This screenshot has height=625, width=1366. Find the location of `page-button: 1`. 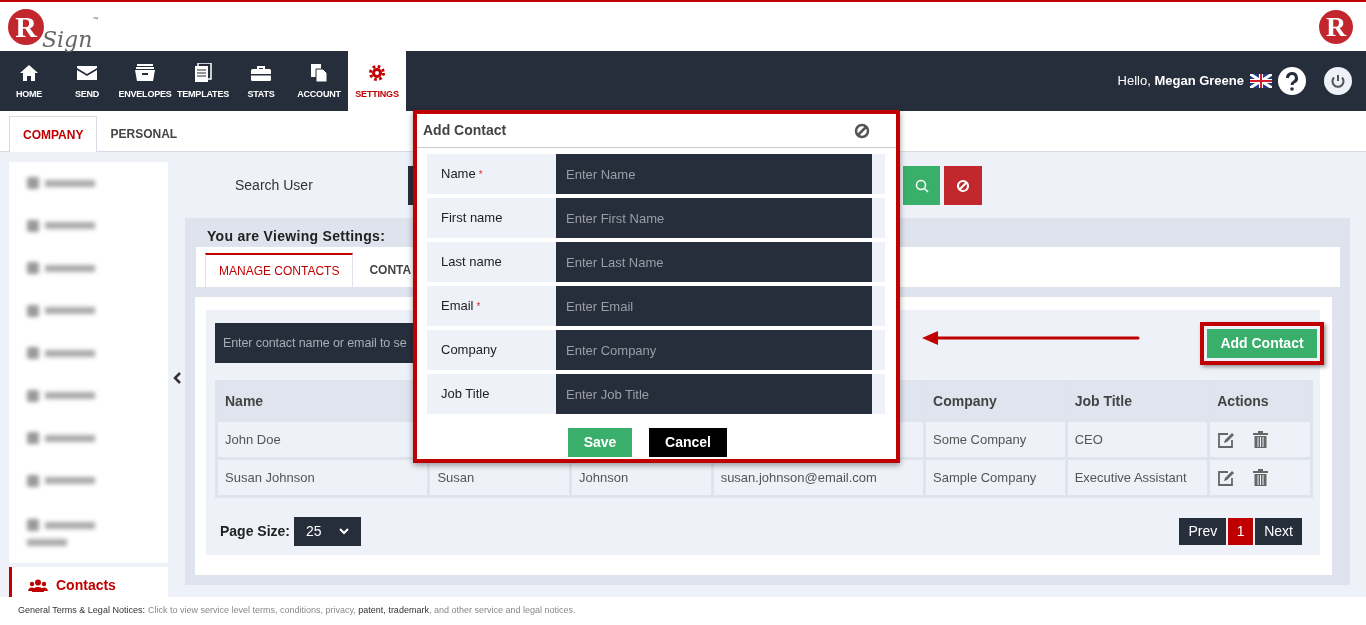

page-button: 1 is located at coordinates (1241, 531).